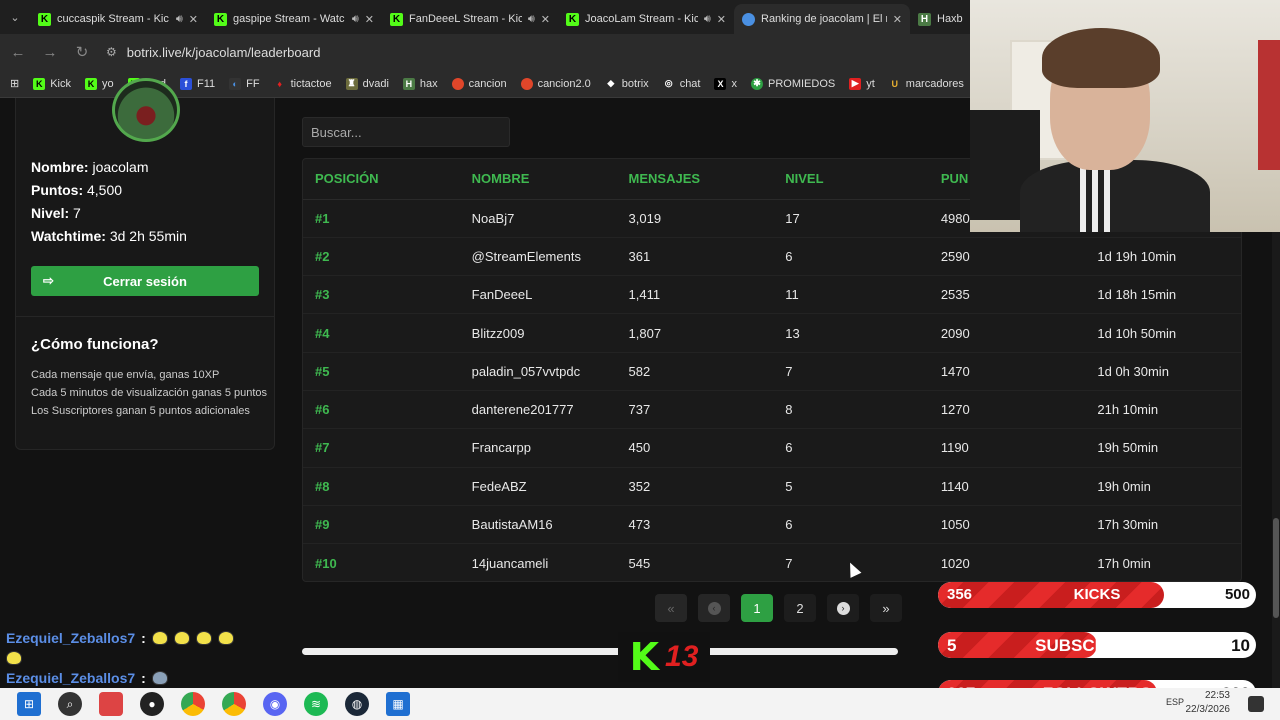  What do you see at coordinates (145, 281) in the screenshot?
I see `logout-button: ⇨ Cerrar sesión` at bounding box center [145, 281].